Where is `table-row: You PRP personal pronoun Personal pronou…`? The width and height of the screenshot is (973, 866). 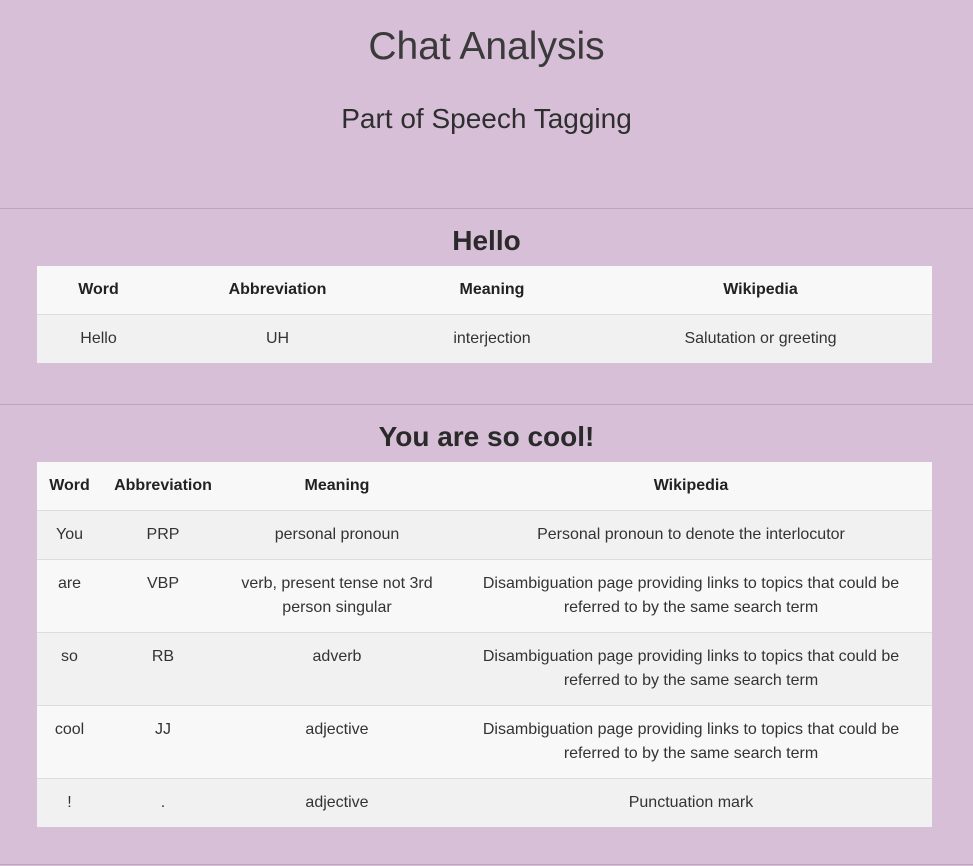 table-row: You PRP personal pronoun Personal pronou… is located at coordinates (484, 535).